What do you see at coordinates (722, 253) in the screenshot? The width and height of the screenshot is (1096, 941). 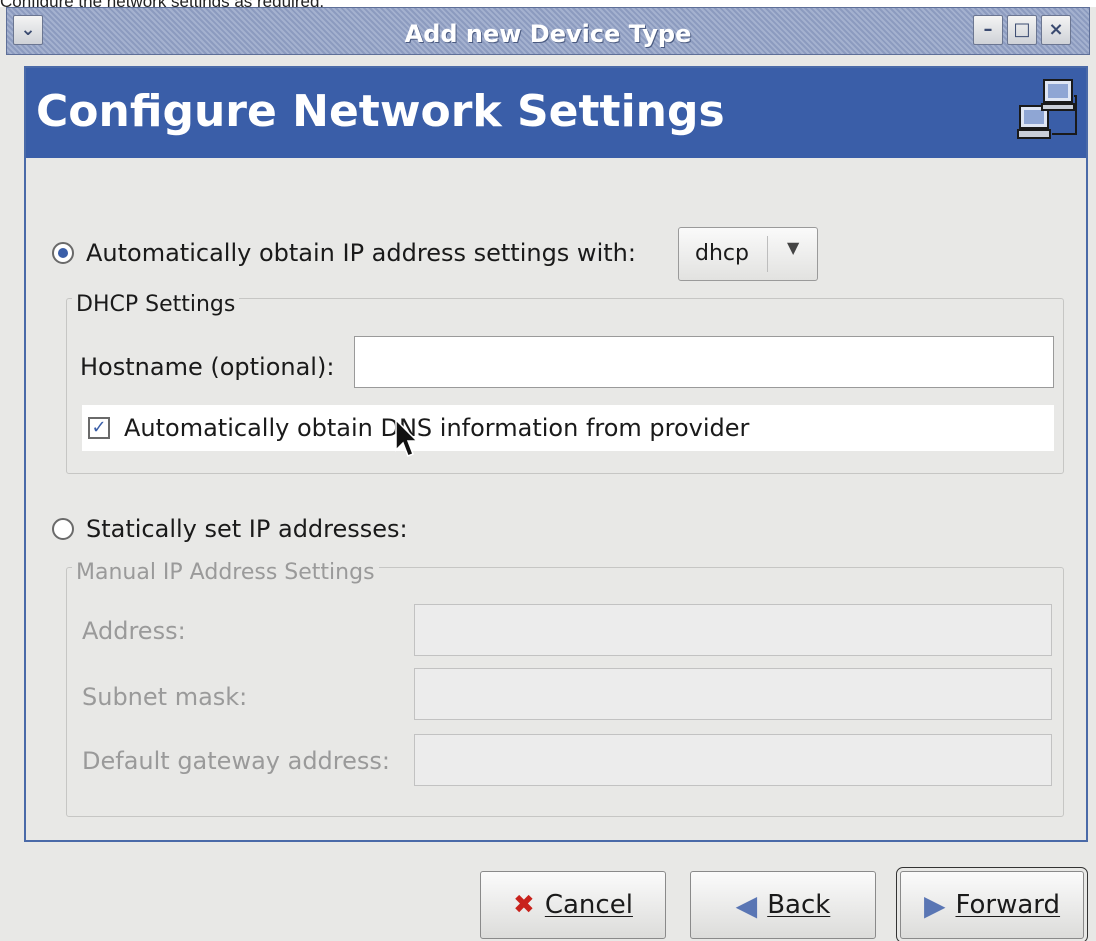 I see `protocol-value: dhcp` at bounding box center [722, 253].